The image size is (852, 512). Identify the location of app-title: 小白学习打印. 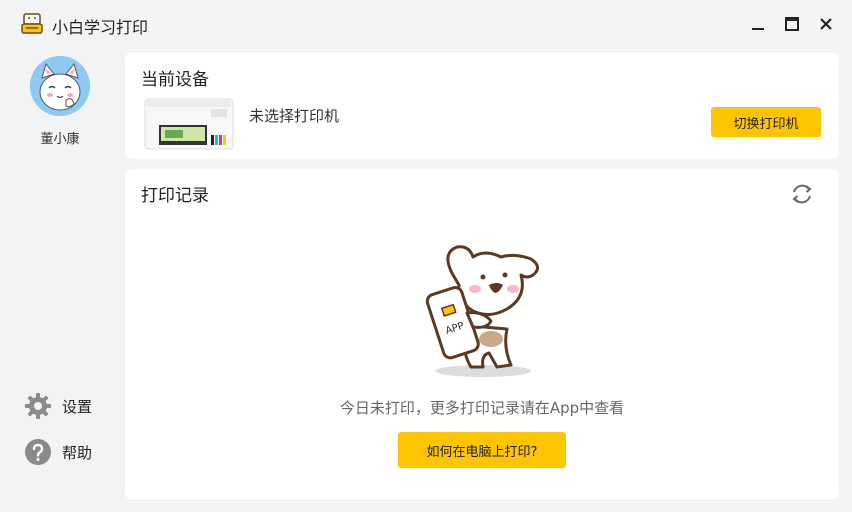
(100, 27).